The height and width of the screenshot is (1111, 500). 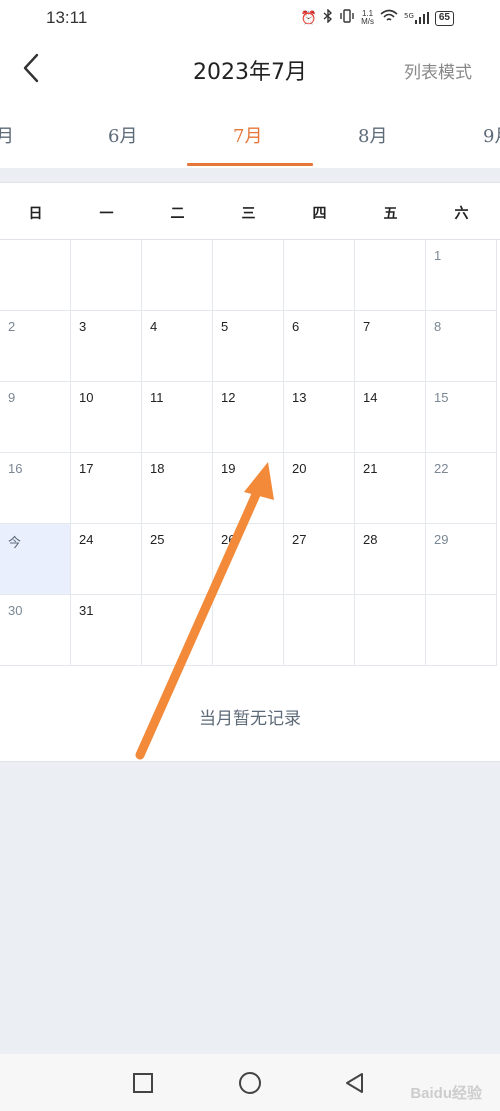 What do you see at coordinates (86, 468) in the screenshot?
I see `day-number: 17` at bounding box center [86, 468].